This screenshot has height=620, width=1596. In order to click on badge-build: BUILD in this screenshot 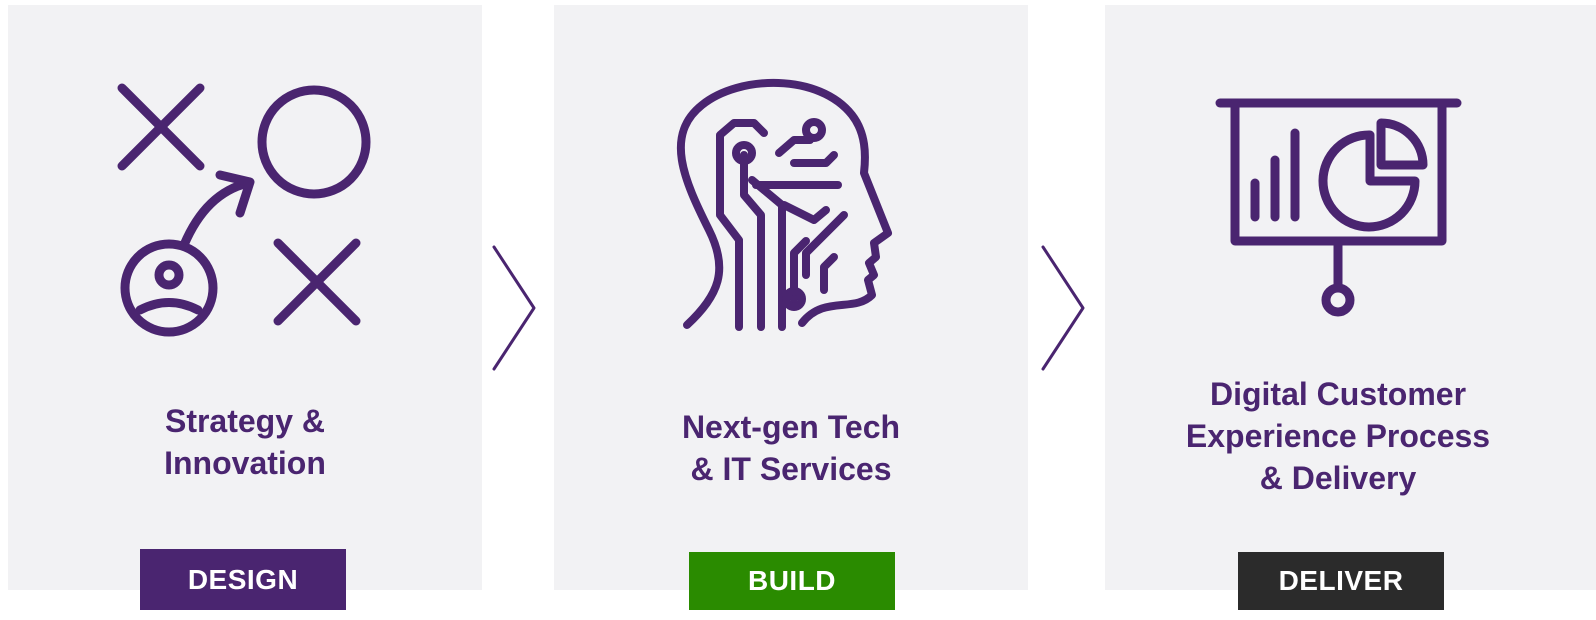, I will do `click(792, 581)`.